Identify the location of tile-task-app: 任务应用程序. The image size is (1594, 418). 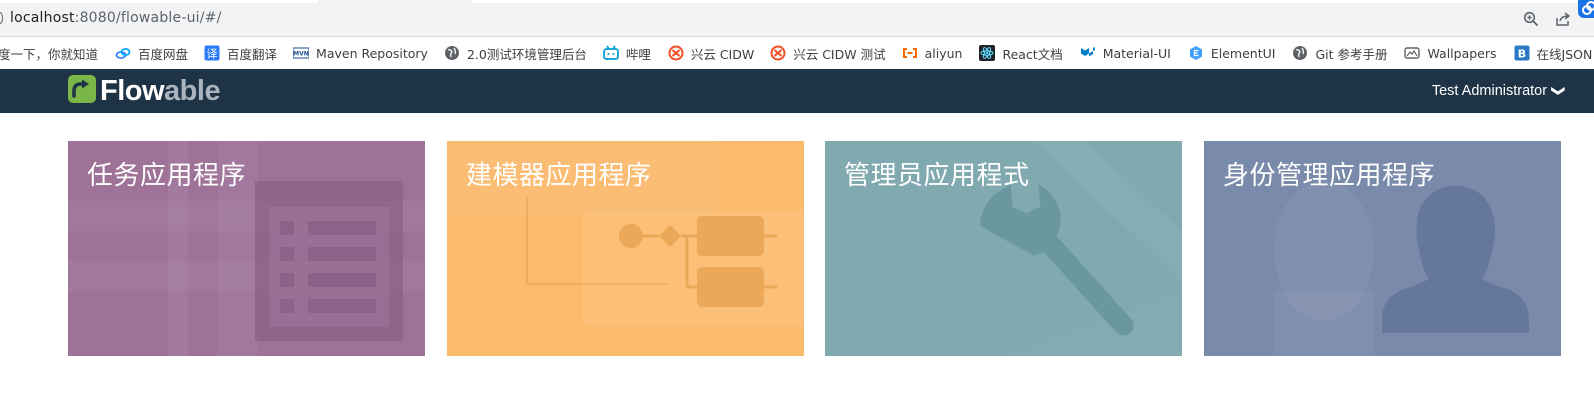
(246, 248).